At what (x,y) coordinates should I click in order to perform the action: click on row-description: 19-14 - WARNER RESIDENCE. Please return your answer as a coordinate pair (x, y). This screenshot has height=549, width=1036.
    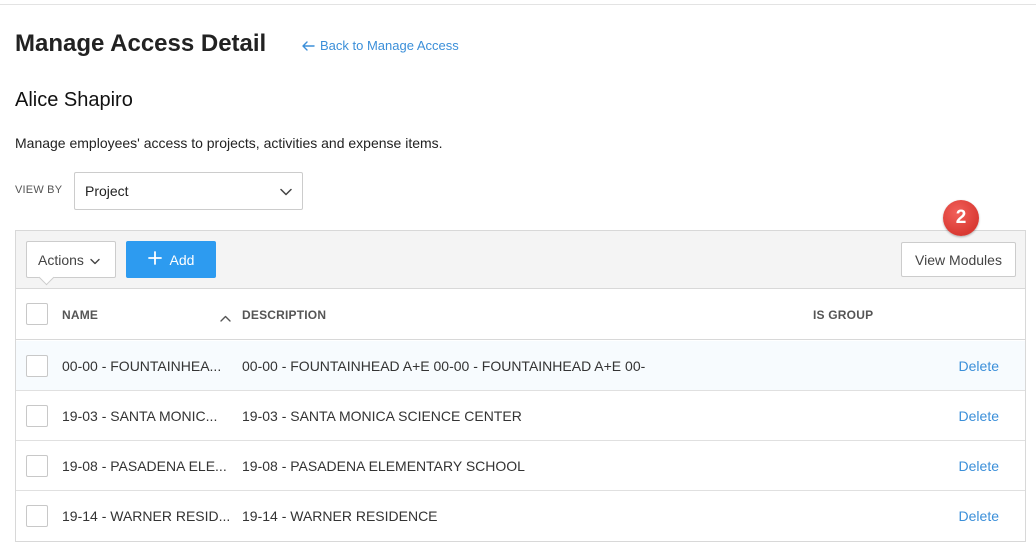
    Looking at the image, I should click on (340, 516).